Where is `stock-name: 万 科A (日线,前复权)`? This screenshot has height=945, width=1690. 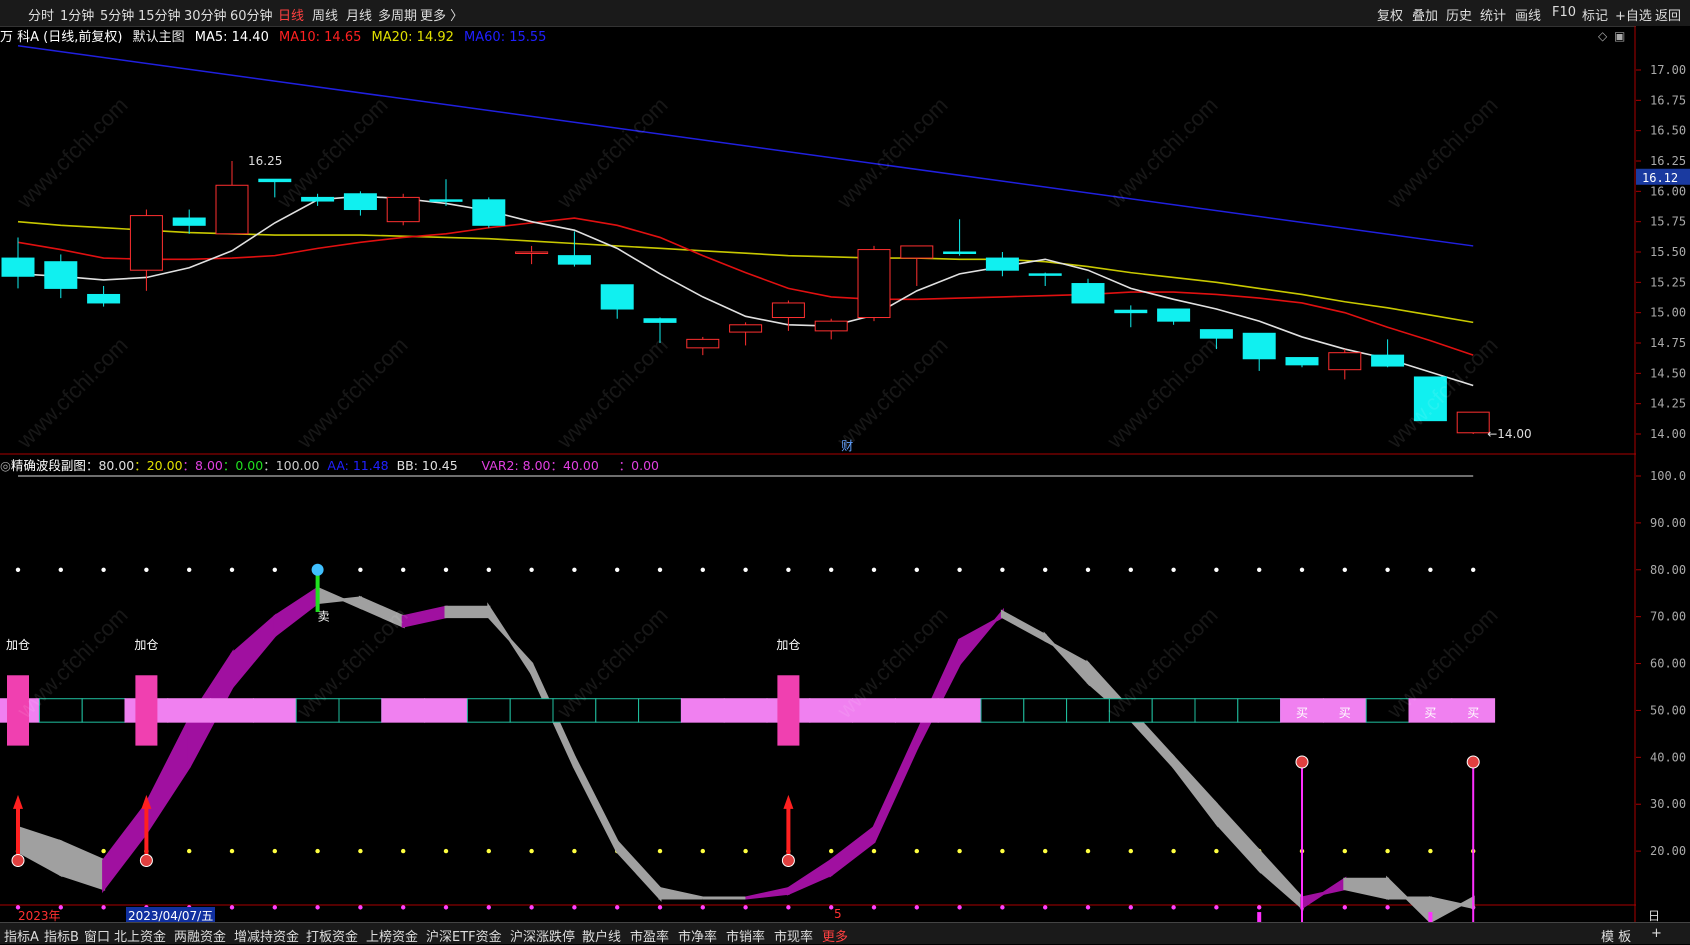 stock-name: 万 科A (日线,前复权) is located at coordinates (61, 37).